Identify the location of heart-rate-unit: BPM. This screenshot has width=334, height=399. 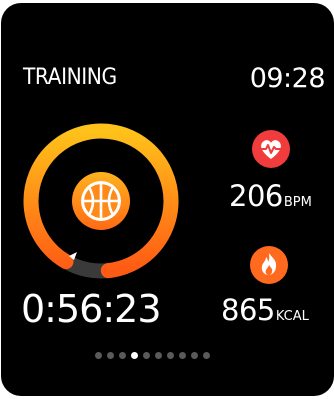
(297, 202).